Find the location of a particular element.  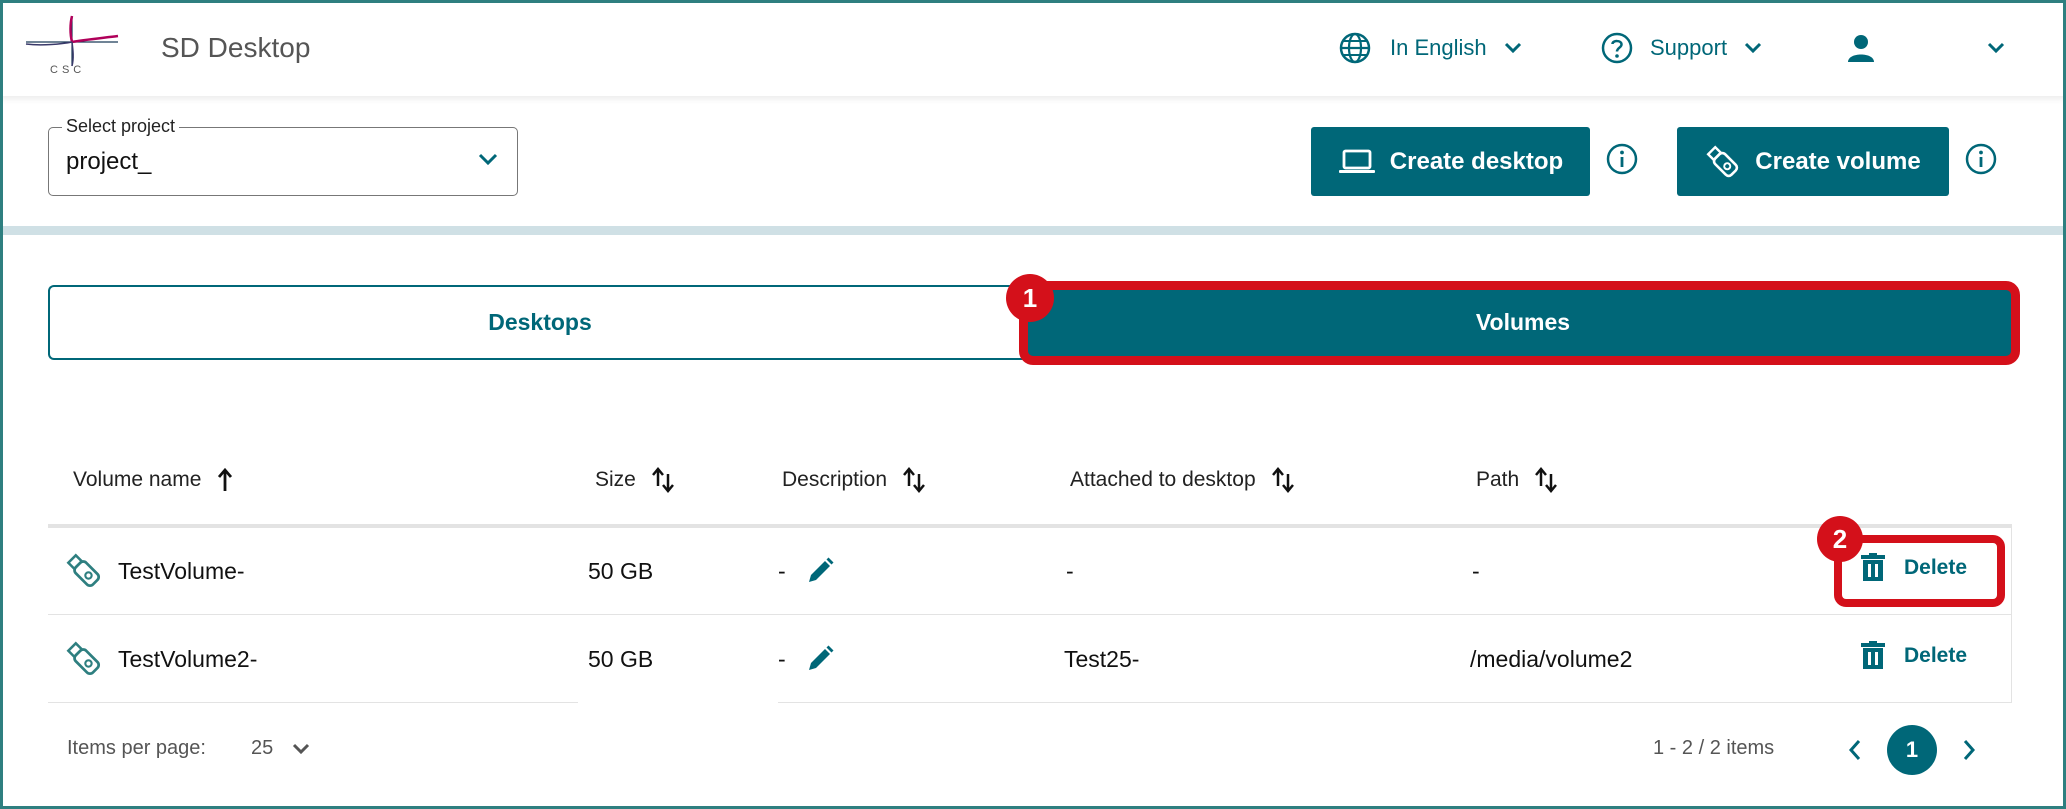

project-select-label: Select project is located at coordinates (121, 126).